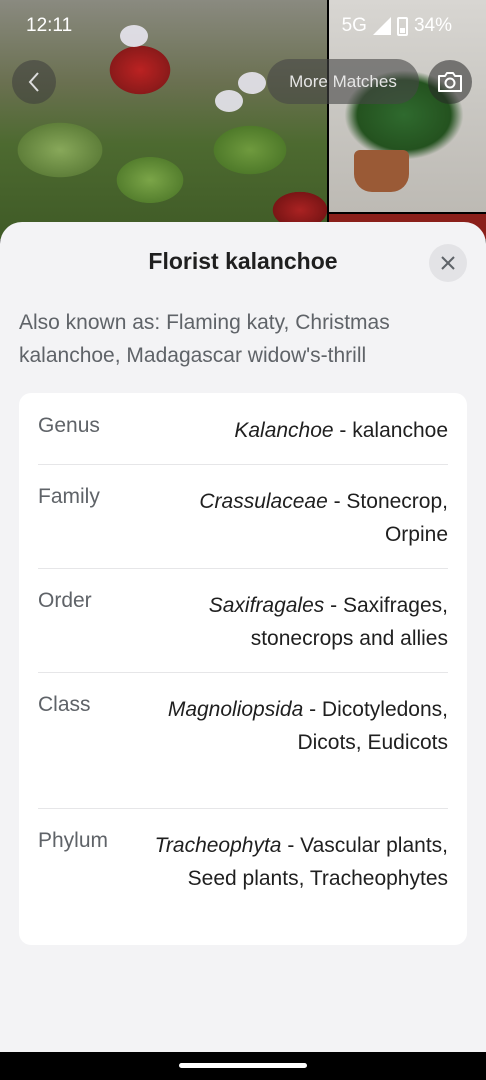 This screenshot has height=1080, width=486. I want to click on battery-icon, so click(402, 26).